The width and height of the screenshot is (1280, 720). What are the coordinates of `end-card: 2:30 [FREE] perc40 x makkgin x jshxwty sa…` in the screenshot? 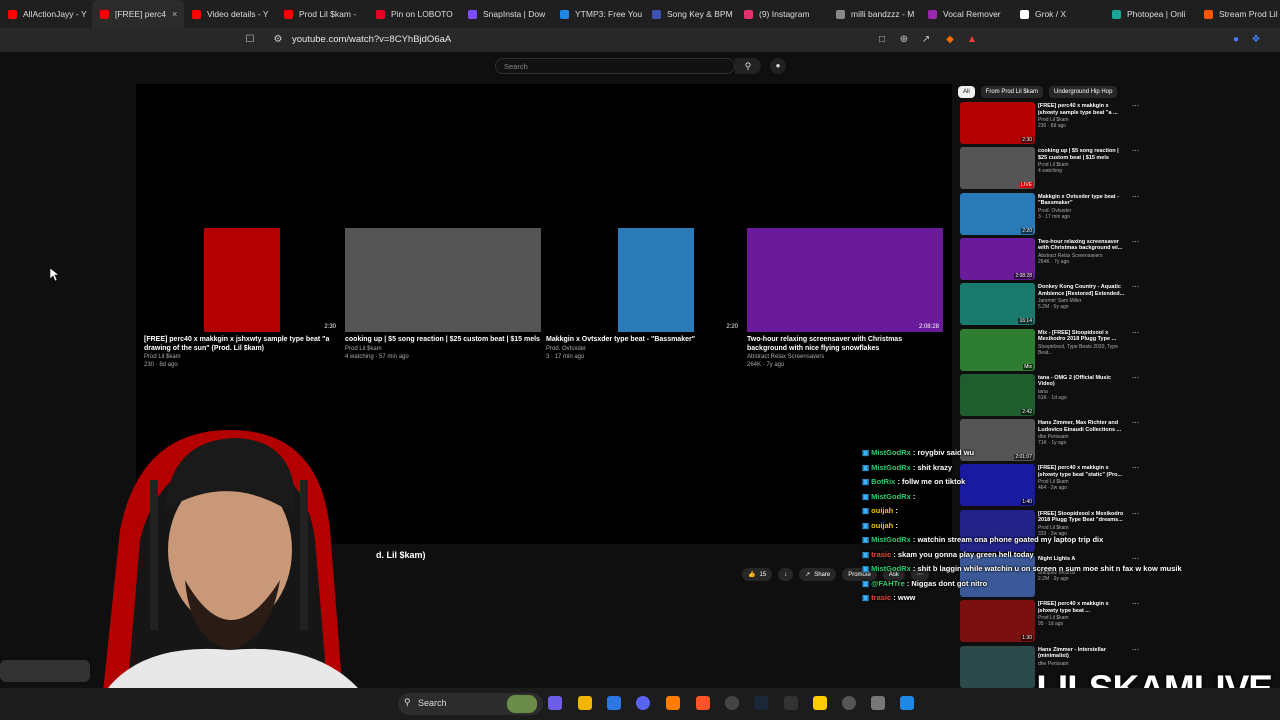 It's located at (242, 296).